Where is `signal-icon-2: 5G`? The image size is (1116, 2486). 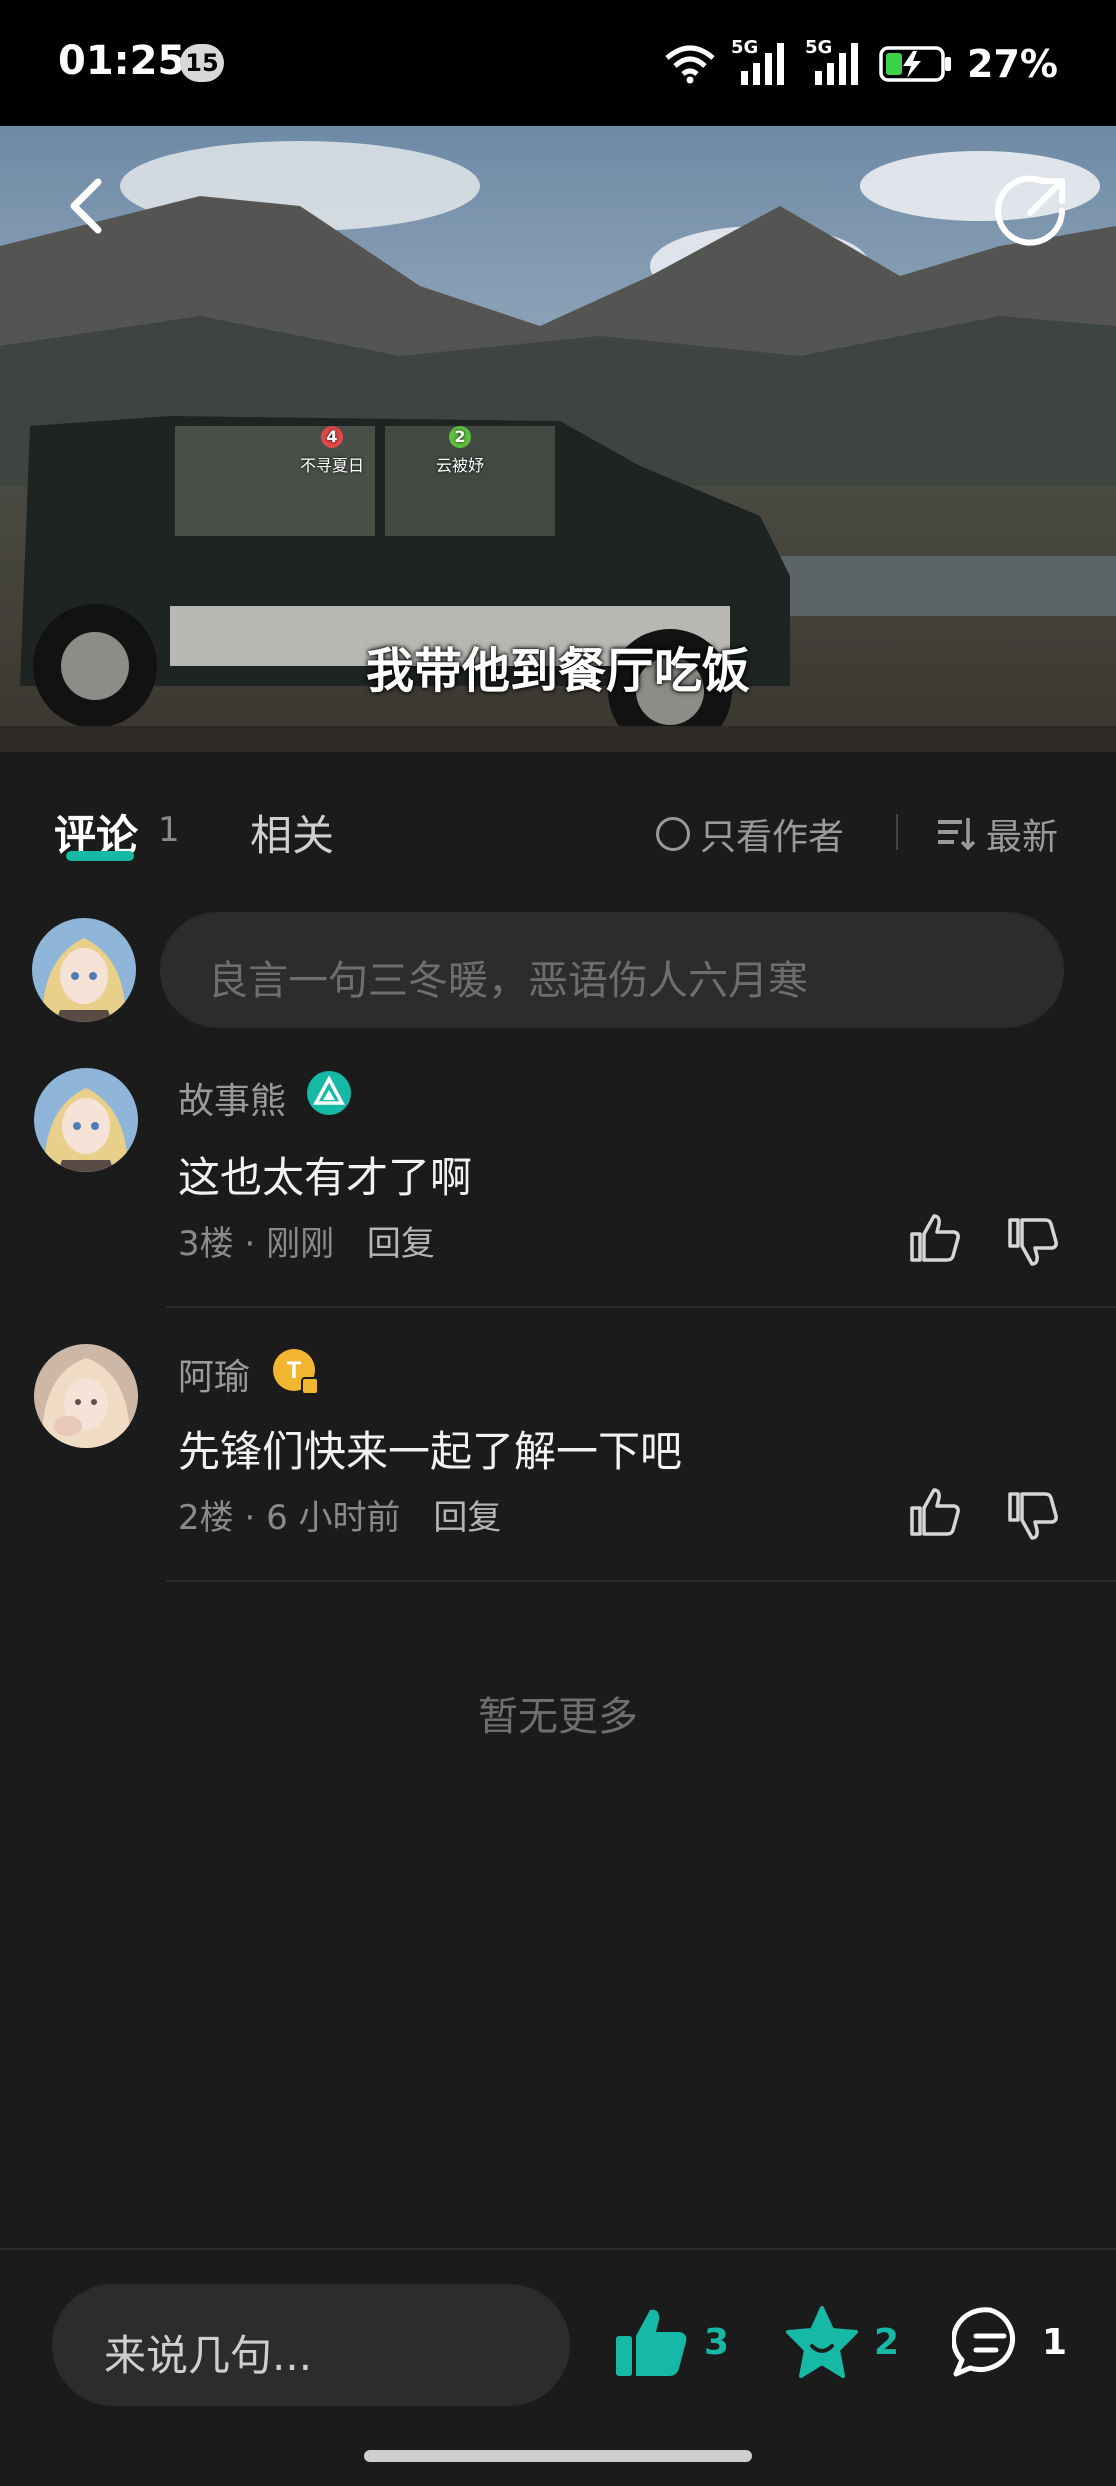 signal-icon-2: 5G is located at coordinates (835, 62).